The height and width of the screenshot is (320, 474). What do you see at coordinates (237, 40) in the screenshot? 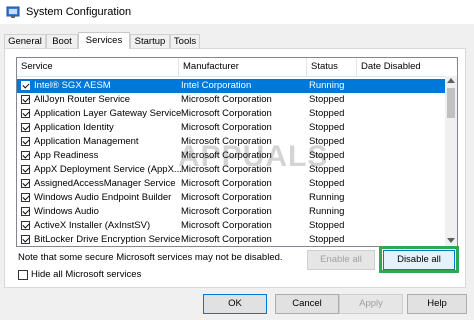
I see `tab-strip: General Boot Services Startup Tools` at bounding box center [237, 40].